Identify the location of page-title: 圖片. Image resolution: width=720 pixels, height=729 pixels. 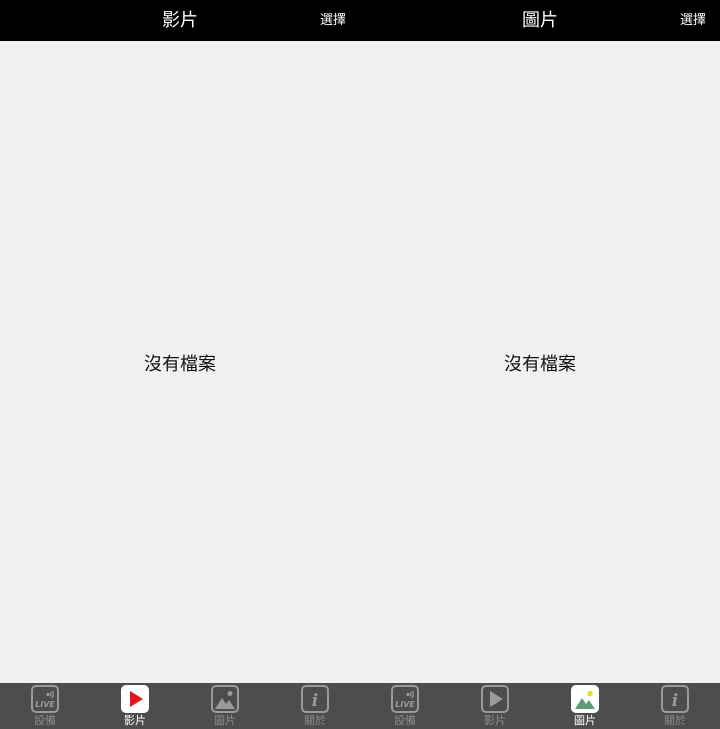
(540, 20).